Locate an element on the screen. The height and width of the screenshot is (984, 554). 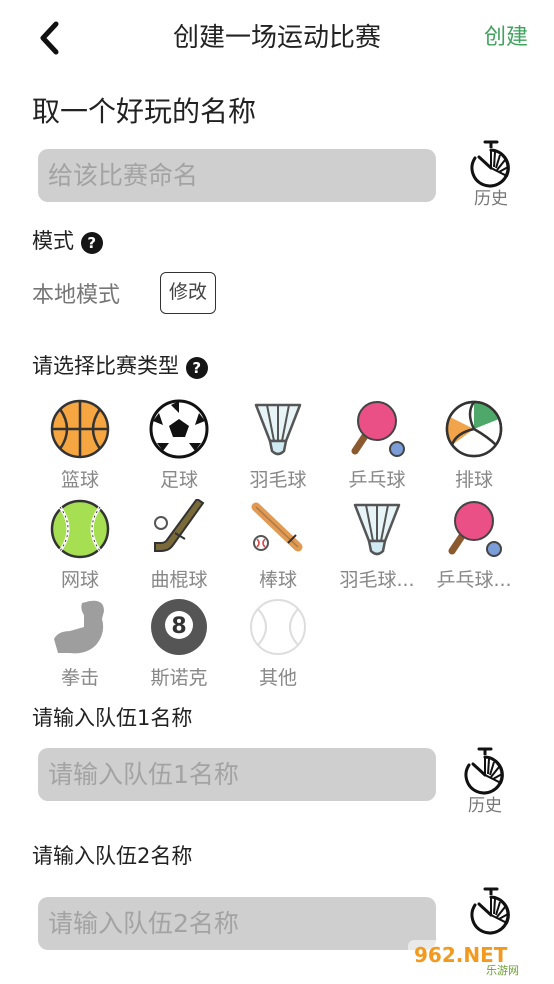
sport-label: 乒乓球 is located at coordinates (377, 480).